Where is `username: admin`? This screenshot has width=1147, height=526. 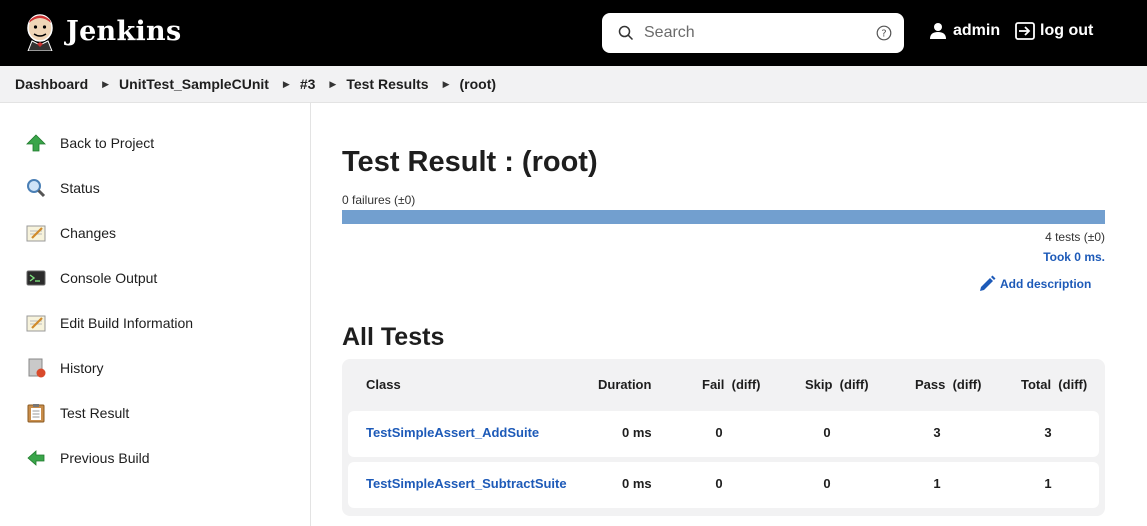 username: admin is located at coordinates (977, 30).